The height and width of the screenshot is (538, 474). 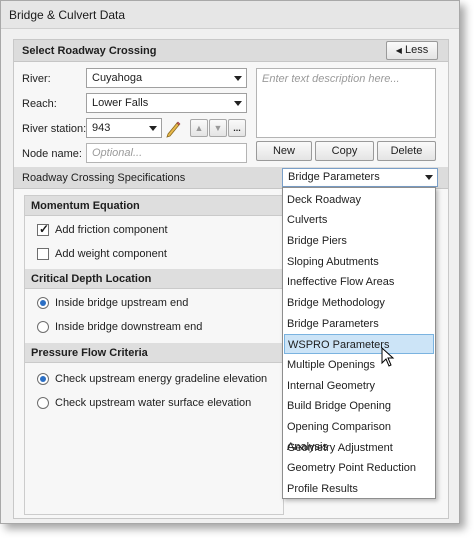 I want to click on dropdown-option: Geometry Point Reduction, so click(x=359, y=468).